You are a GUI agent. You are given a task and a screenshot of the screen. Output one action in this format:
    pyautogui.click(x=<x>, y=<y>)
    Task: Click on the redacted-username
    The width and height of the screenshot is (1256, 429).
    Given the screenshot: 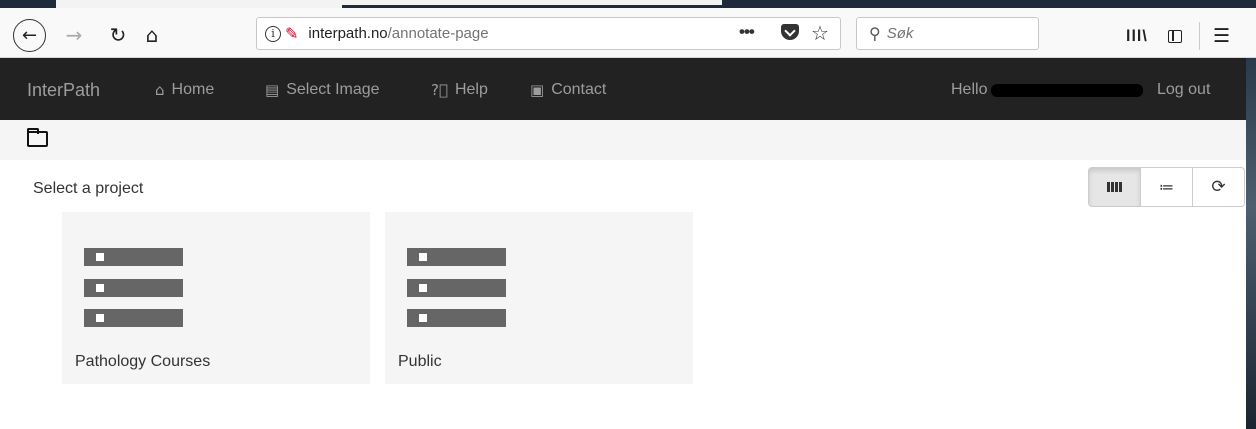 What is the action you would take?
    pyautogui.click(x=1067, y=90)
    